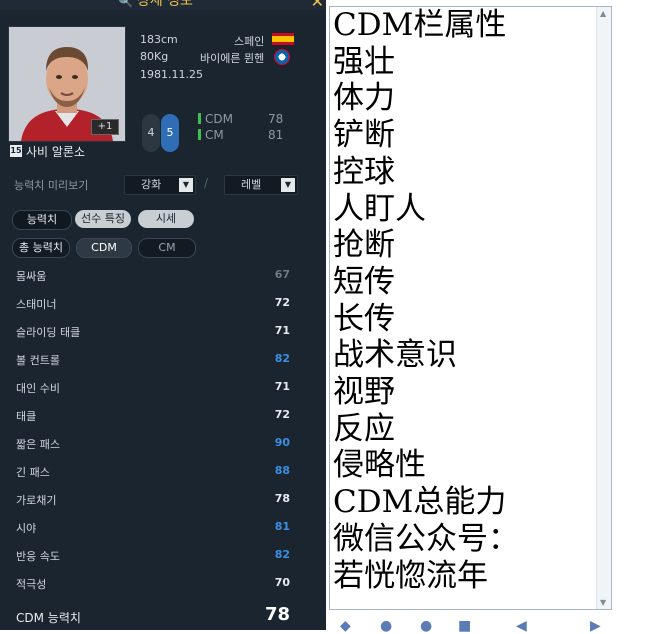 The height and width of the screenshot is (634, 648). What do you see at coordinates (36, 500) in the screenshot?
I see `stat-name: 가로채기` at bounding box center [36, 500].